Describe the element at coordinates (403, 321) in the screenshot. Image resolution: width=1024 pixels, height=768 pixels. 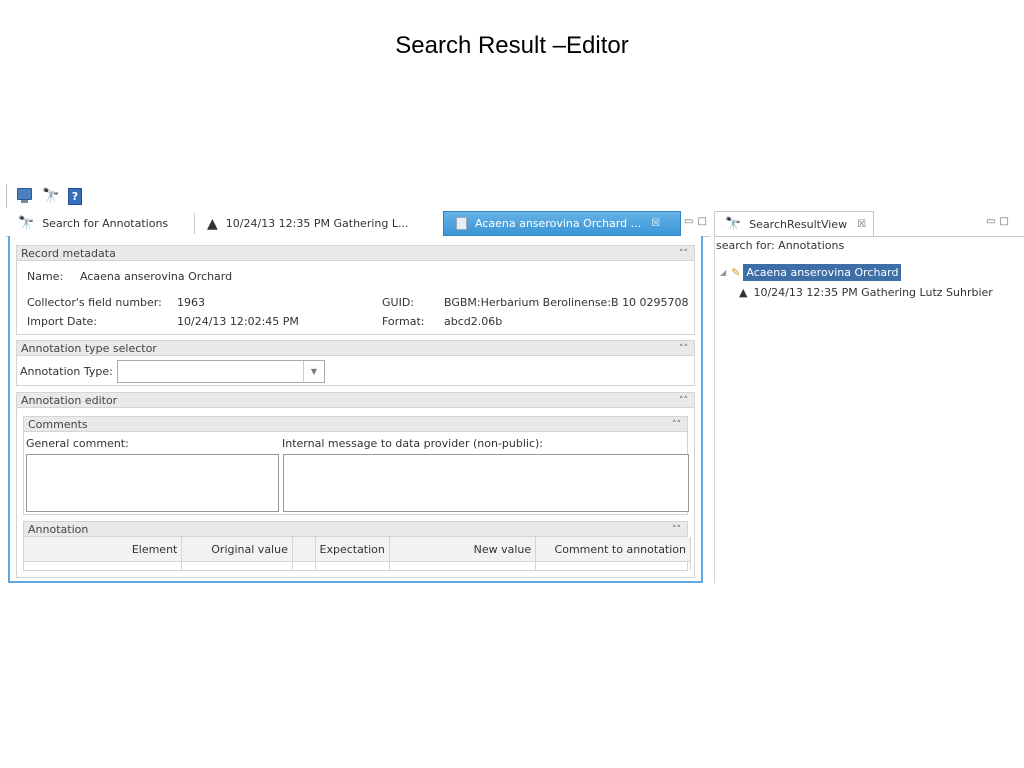
I see `format-label: Format:` at that location.